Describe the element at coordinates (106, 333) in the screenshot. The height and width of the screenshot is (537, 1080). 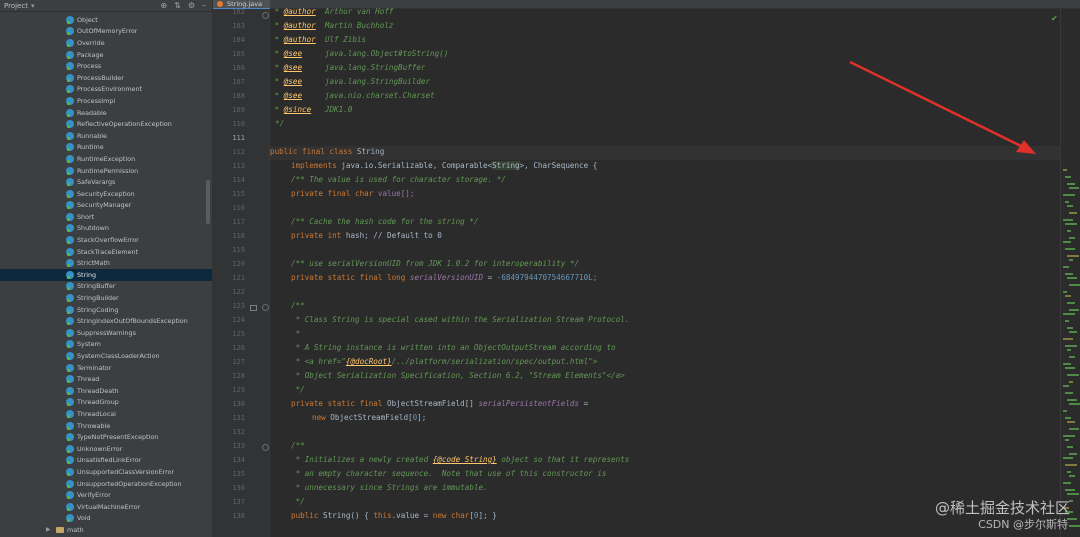
I see `tree-item-suppresswarnings: SuppressWarnings` at that location.